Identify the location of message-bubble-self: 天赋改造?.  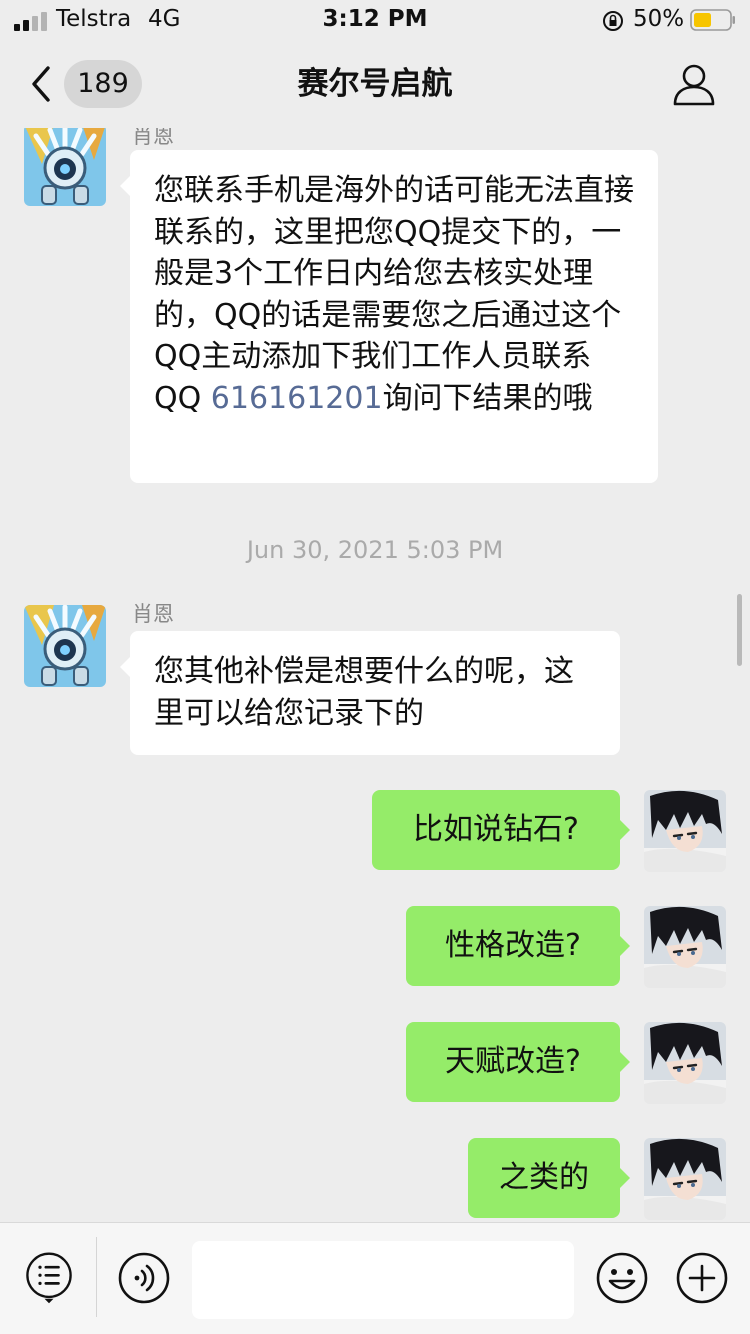
(518, 1062).